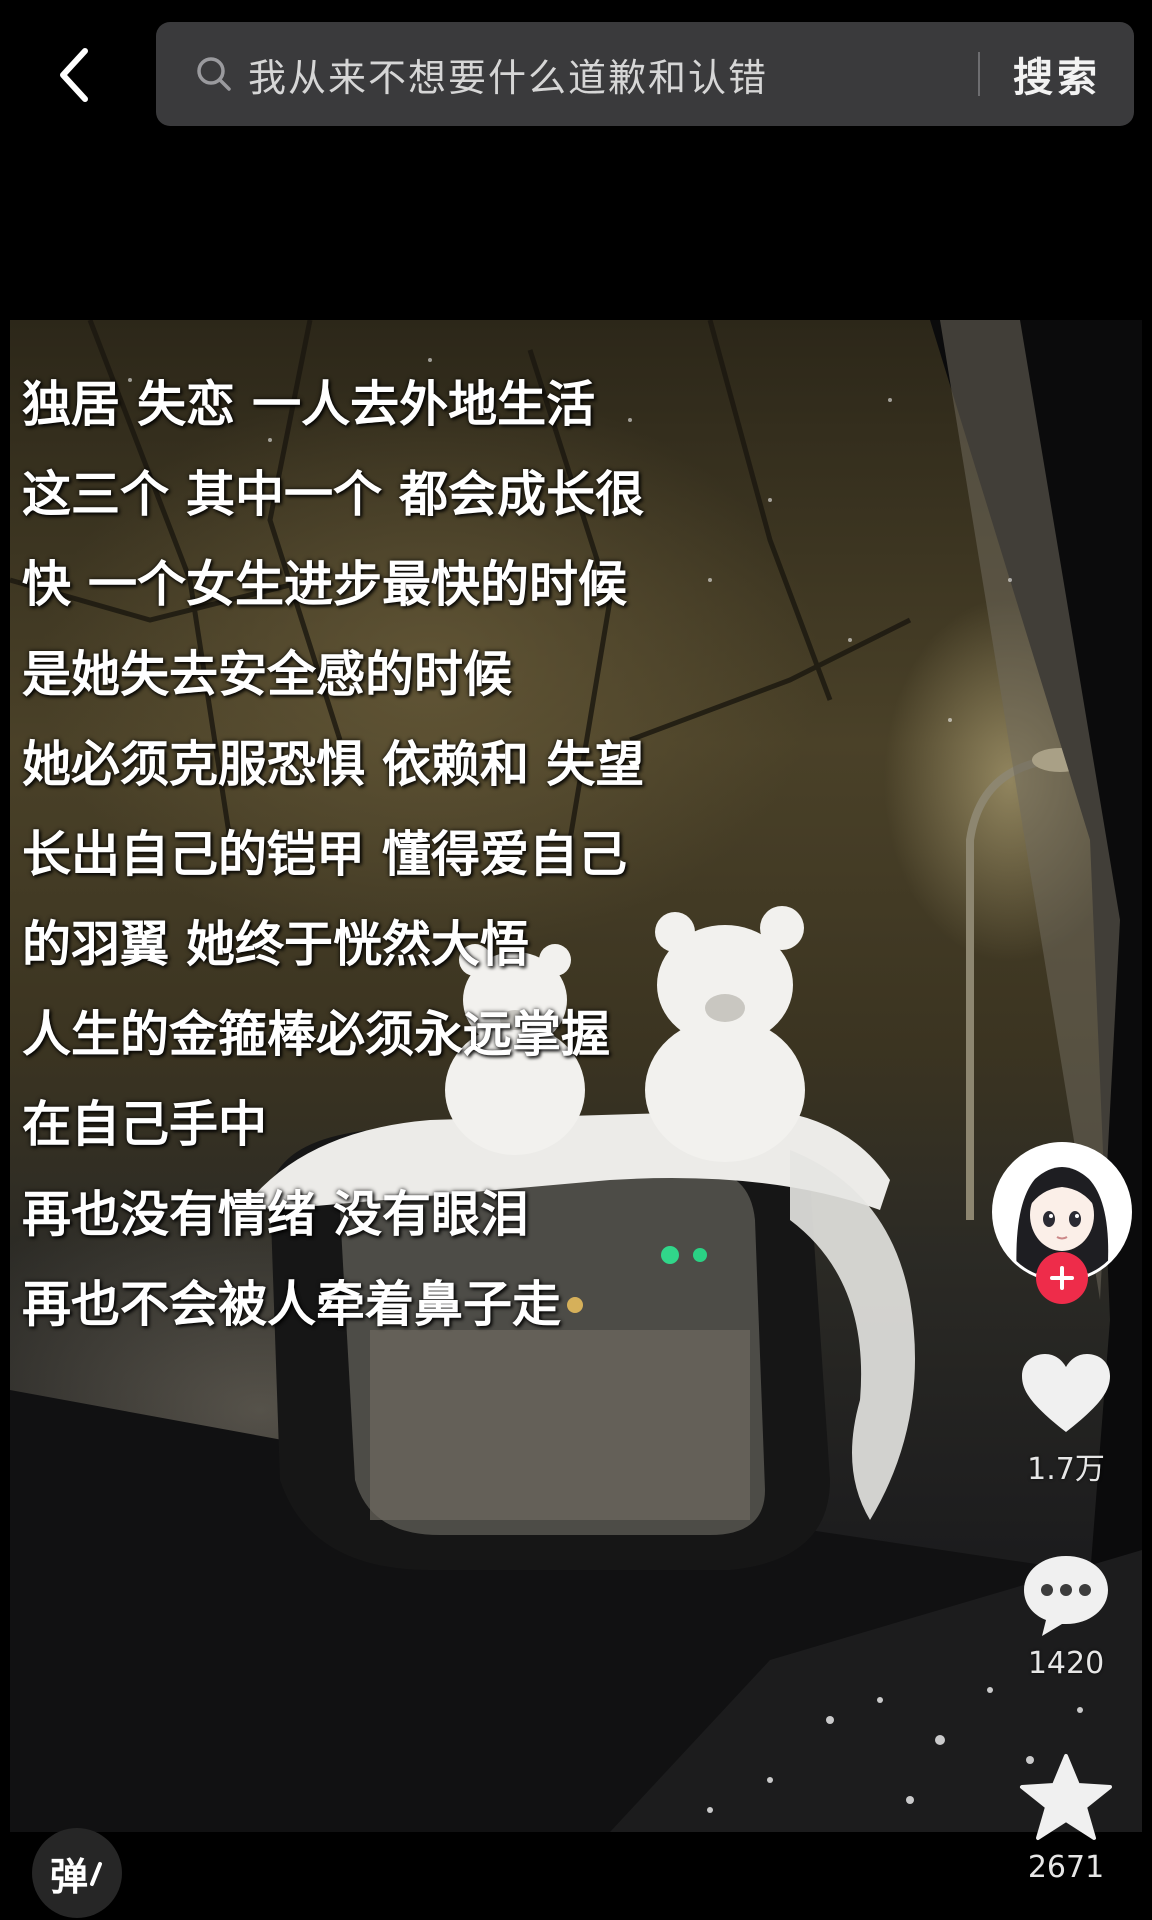 This screenshot has height=1920, width=1152. I want to click on caption-line: 的羽翼 她终于恍然大悟, so click(276, 944).